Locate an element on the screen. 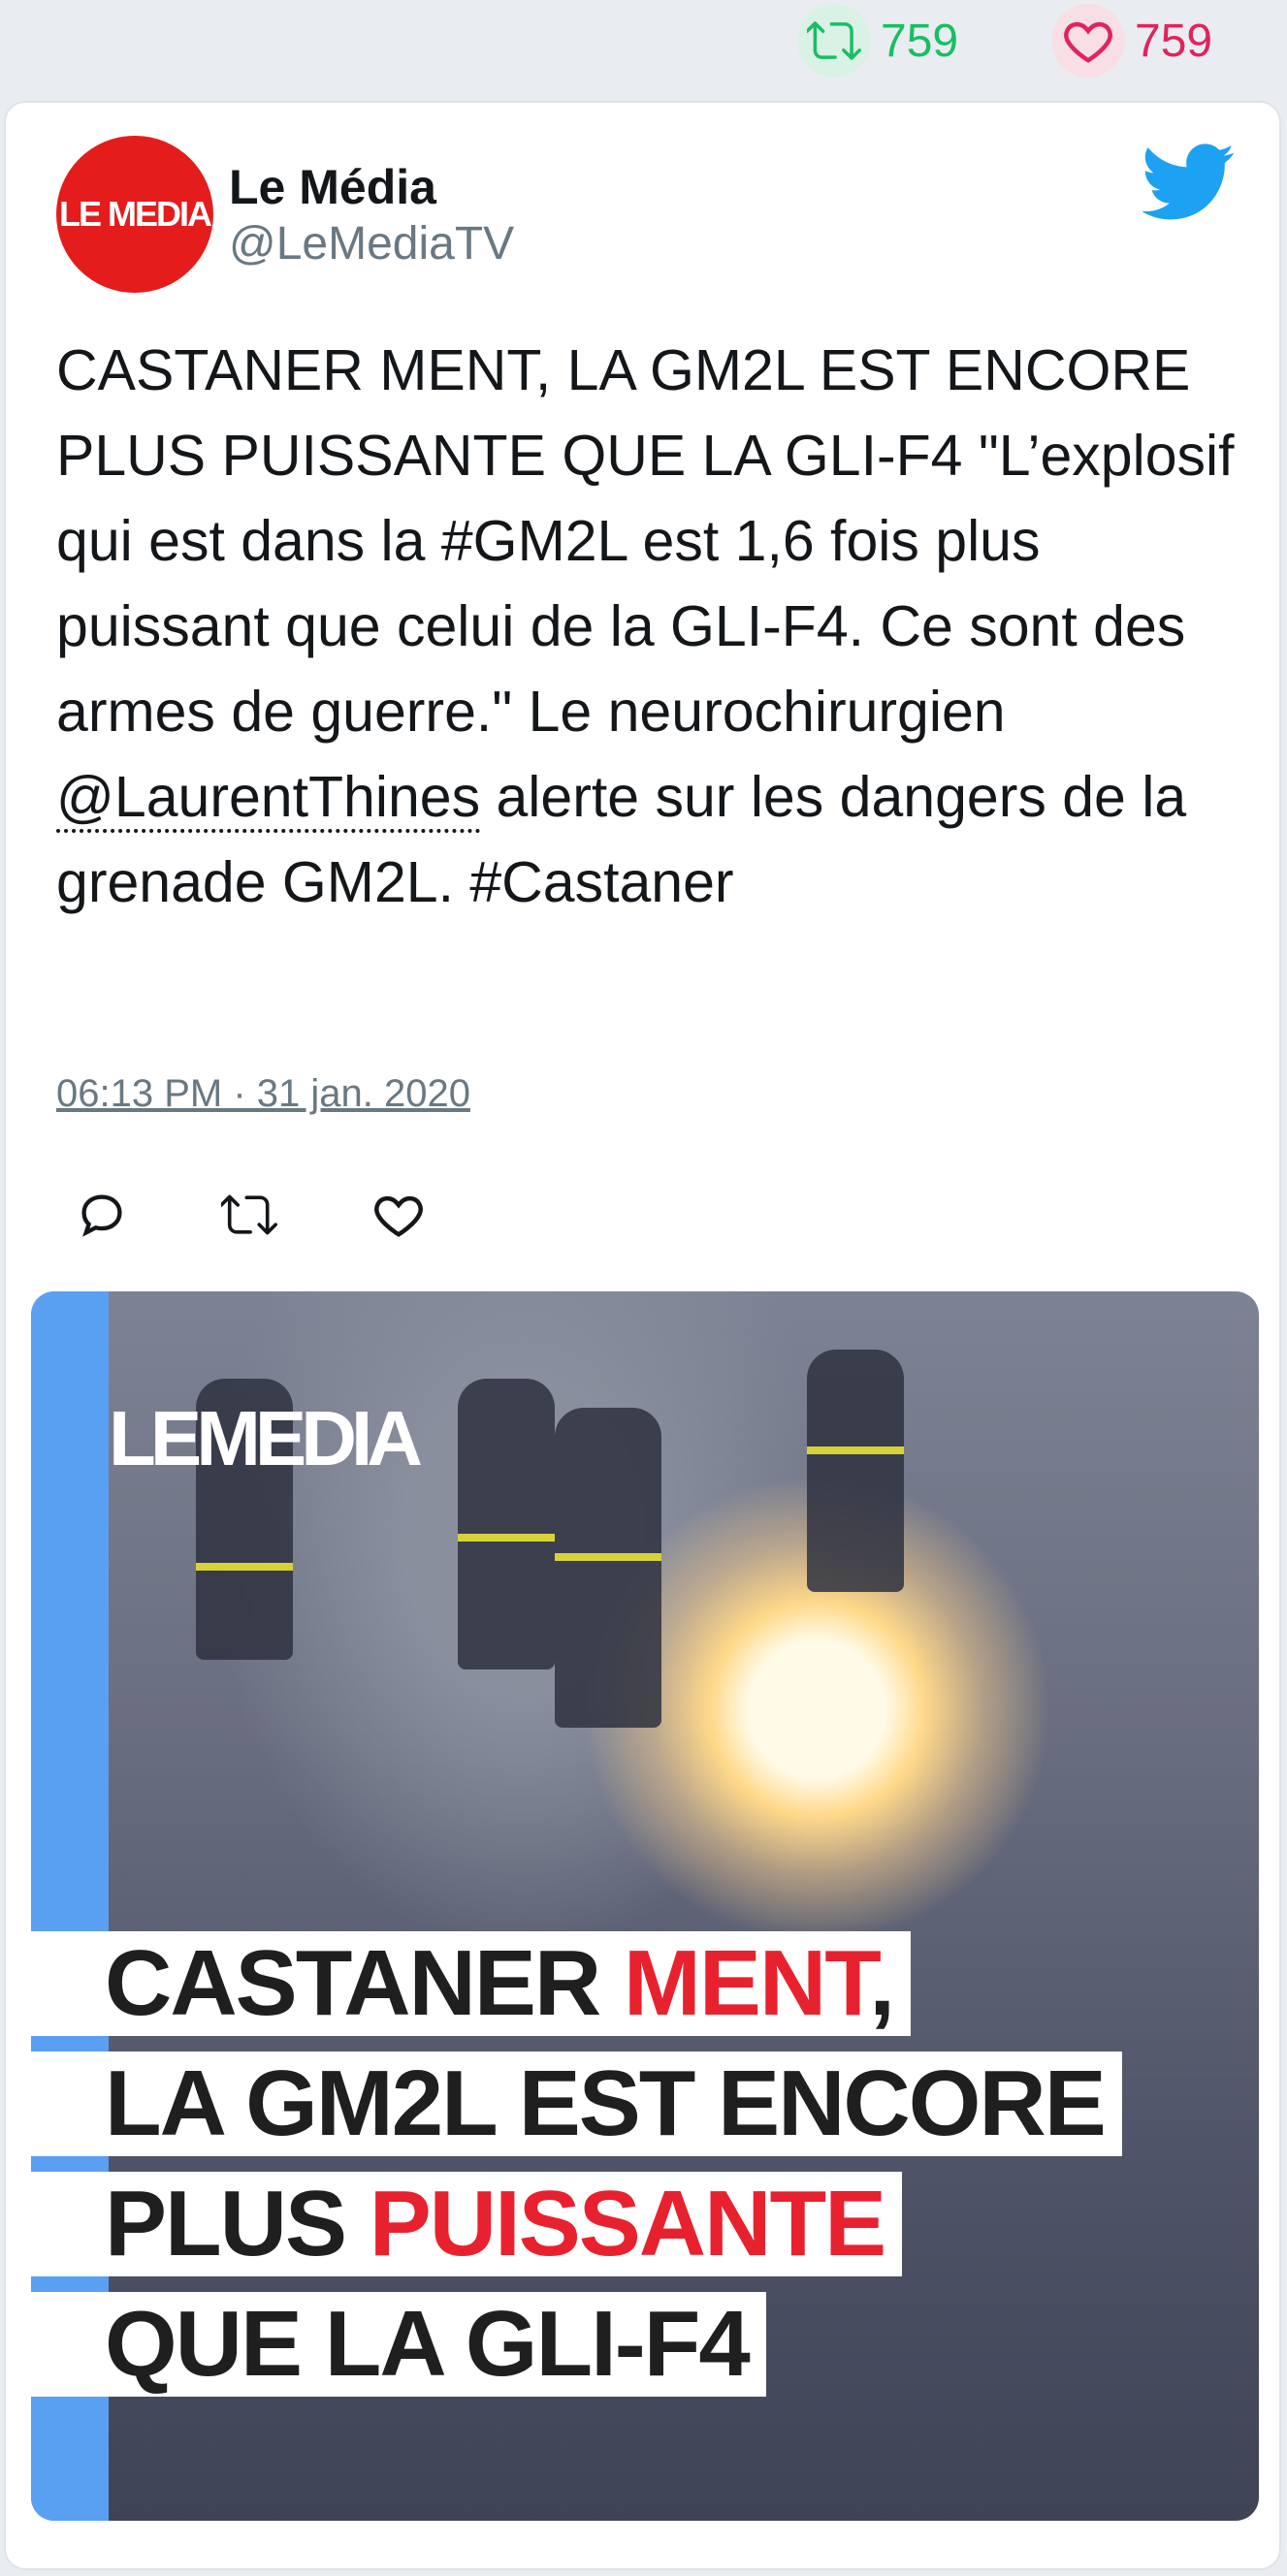  retweet-icon is located at coordinates (834, 41).